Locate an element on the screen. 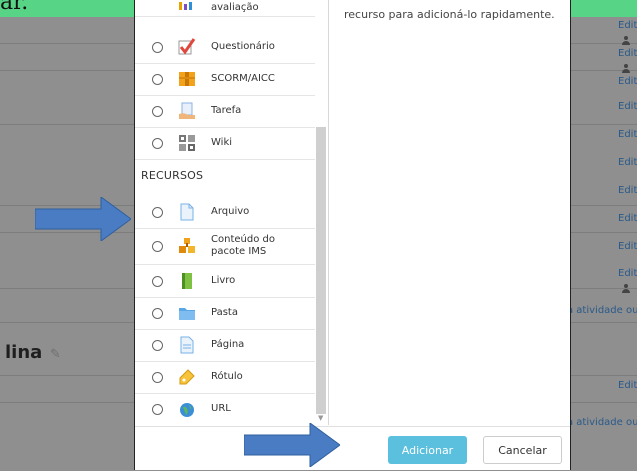  scrollbar-thumb is located at coordinates (321, 270).